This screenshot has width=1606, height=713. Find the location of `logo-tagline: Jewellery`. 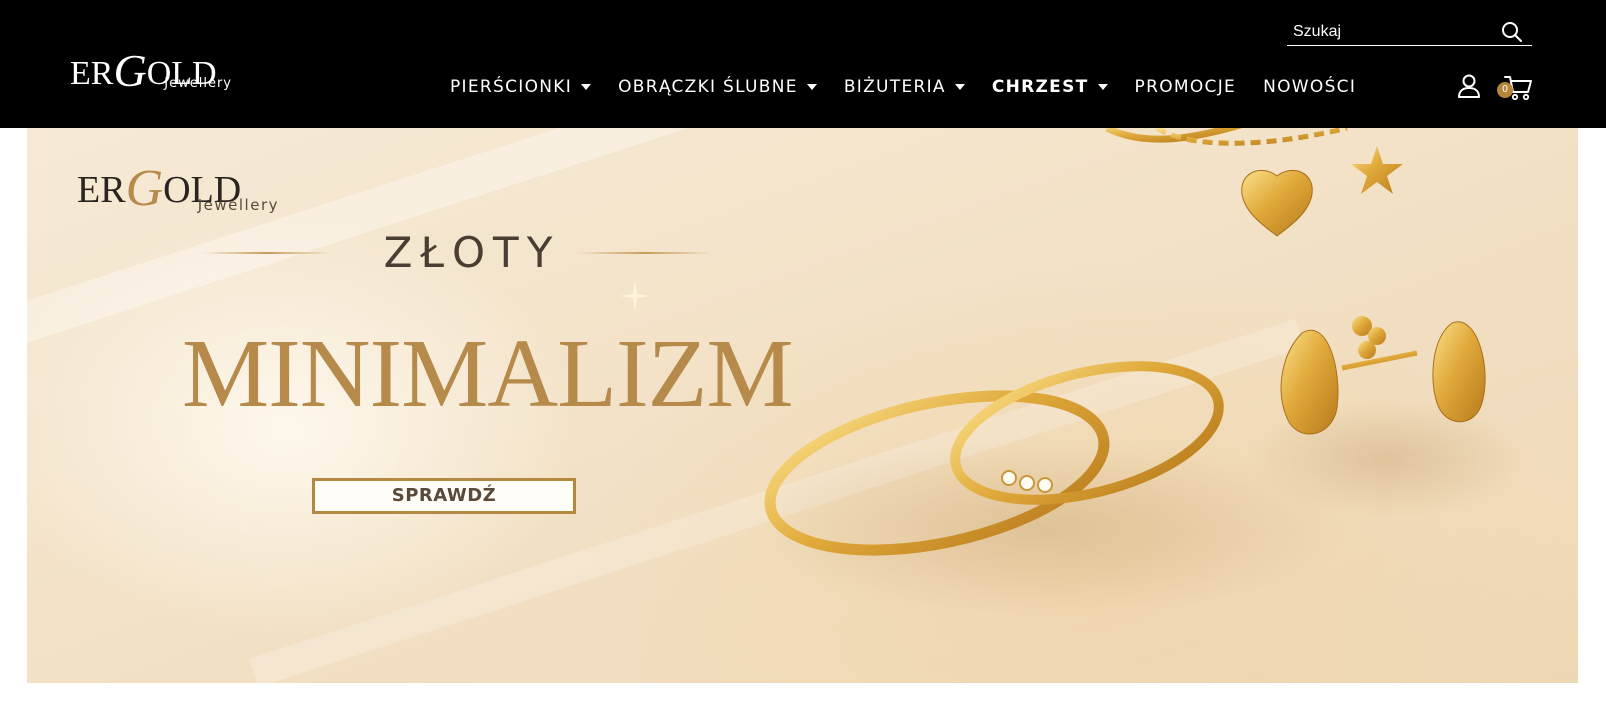

logo-tagline: Jewellery is located at coordinates (198, 83).